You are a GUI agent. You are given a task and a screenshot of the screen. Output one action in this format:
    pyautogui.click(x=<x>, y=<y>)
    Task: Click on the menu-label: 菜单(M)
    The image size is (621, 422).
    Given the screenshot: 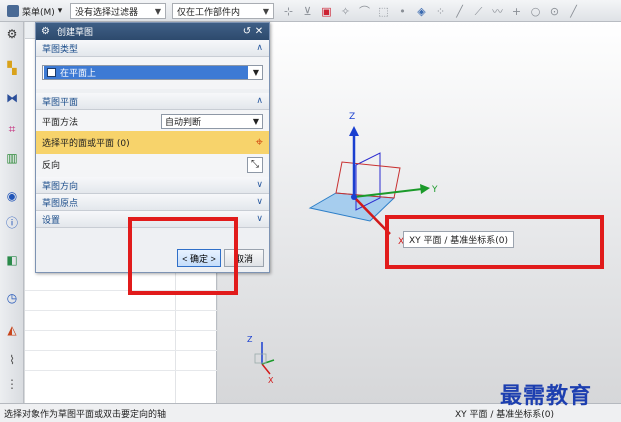 What is the action you would take?
    pyautogui.click(x=38, y=12)
    